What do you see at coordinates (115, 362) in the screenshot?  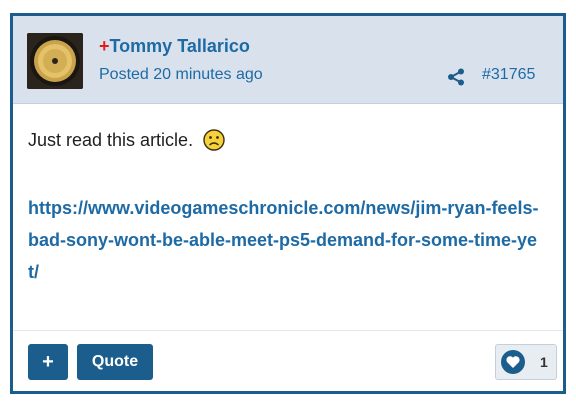 I see `quote-button: Quote` at bounding box center [115, 362].